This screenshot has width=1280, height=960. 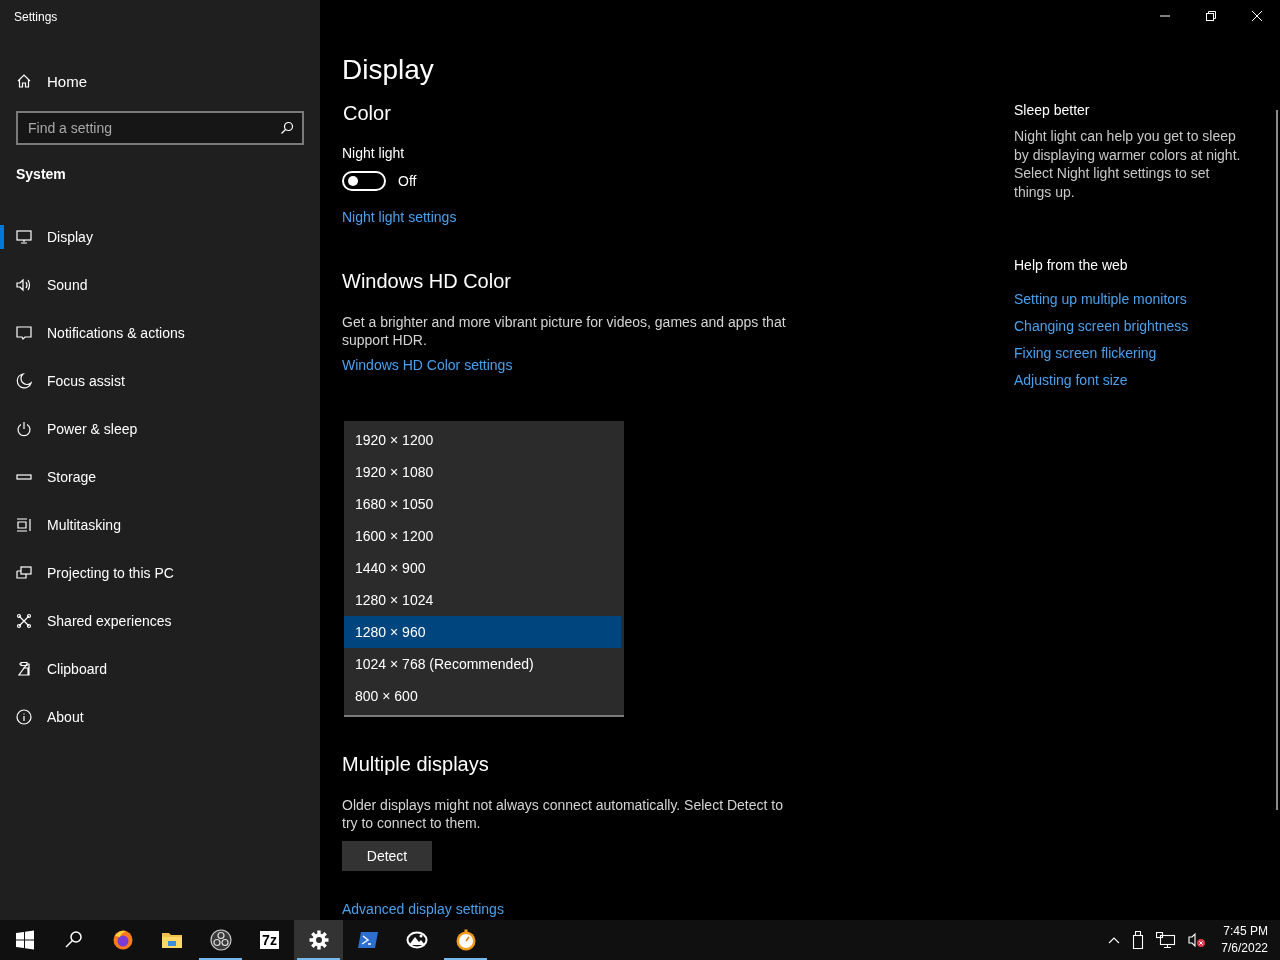 What do you see at coordinates (423, 909) in the screenshot?
I see `settings-link: Advanced display settings` at bounding box center [423, 909].